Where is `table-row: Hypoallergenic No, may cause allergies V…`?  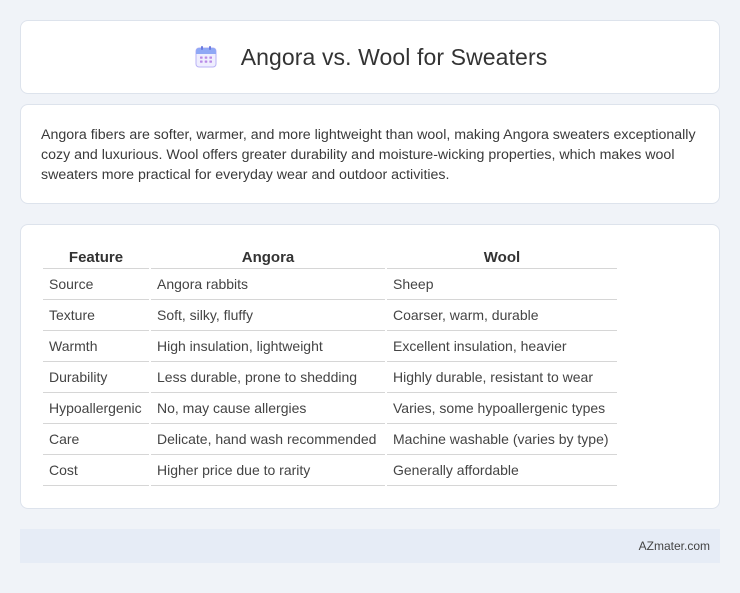 table-row: Hypoallergenic No, may cause allergies V… is located at coordinates (330, 408).